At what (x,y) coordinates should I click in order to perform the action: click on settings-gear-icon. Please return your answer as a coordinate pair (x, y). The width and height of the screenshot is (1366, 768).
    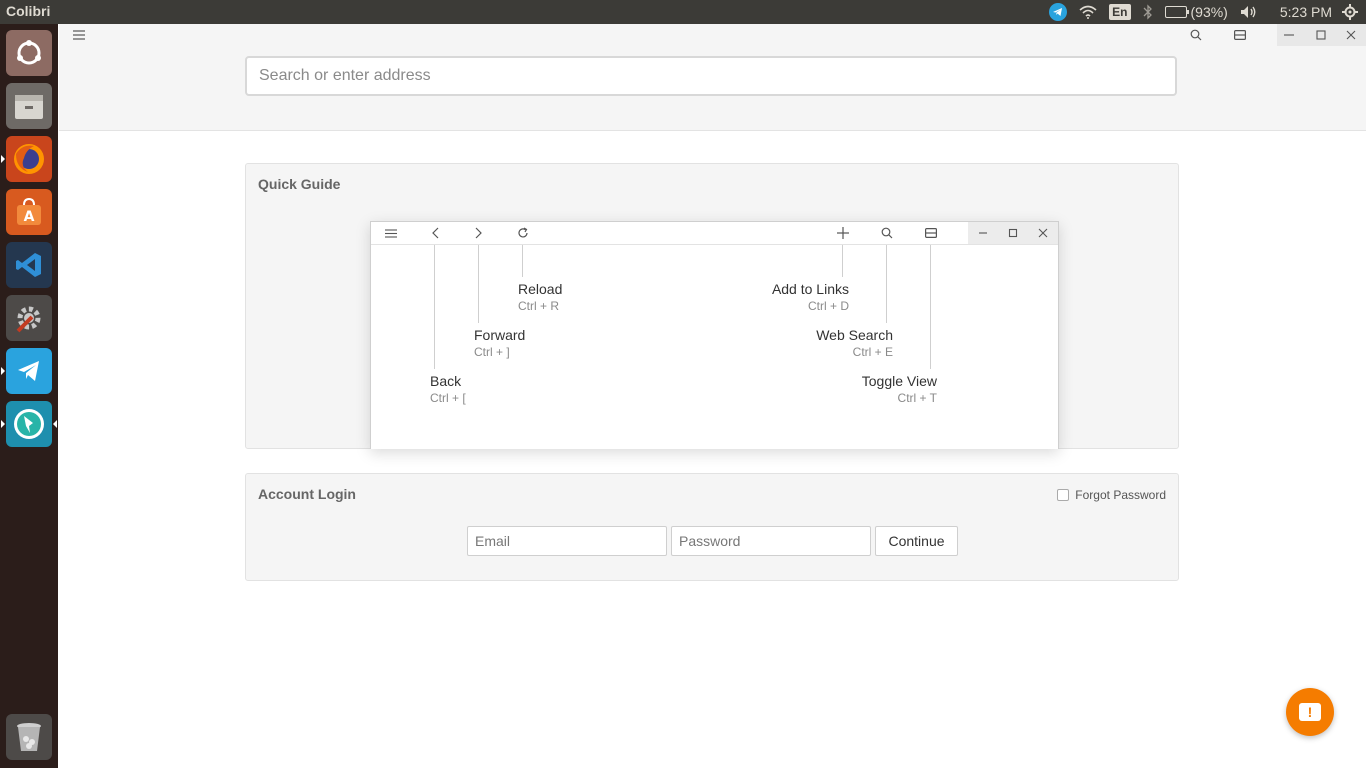
    Looking at the image, I should click on (1350, 12).